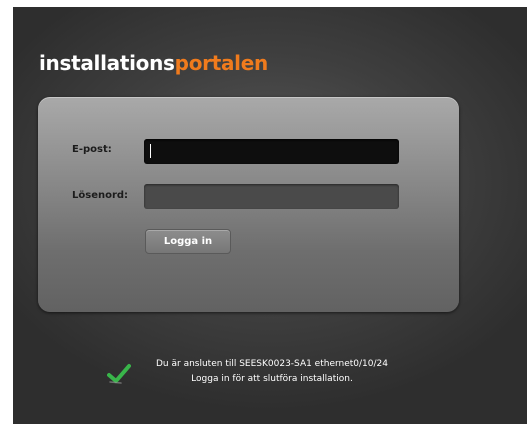  Describe the element at coordinates (100, 195) in the screenshot. I see `password-label: Lösenord:` at that location.